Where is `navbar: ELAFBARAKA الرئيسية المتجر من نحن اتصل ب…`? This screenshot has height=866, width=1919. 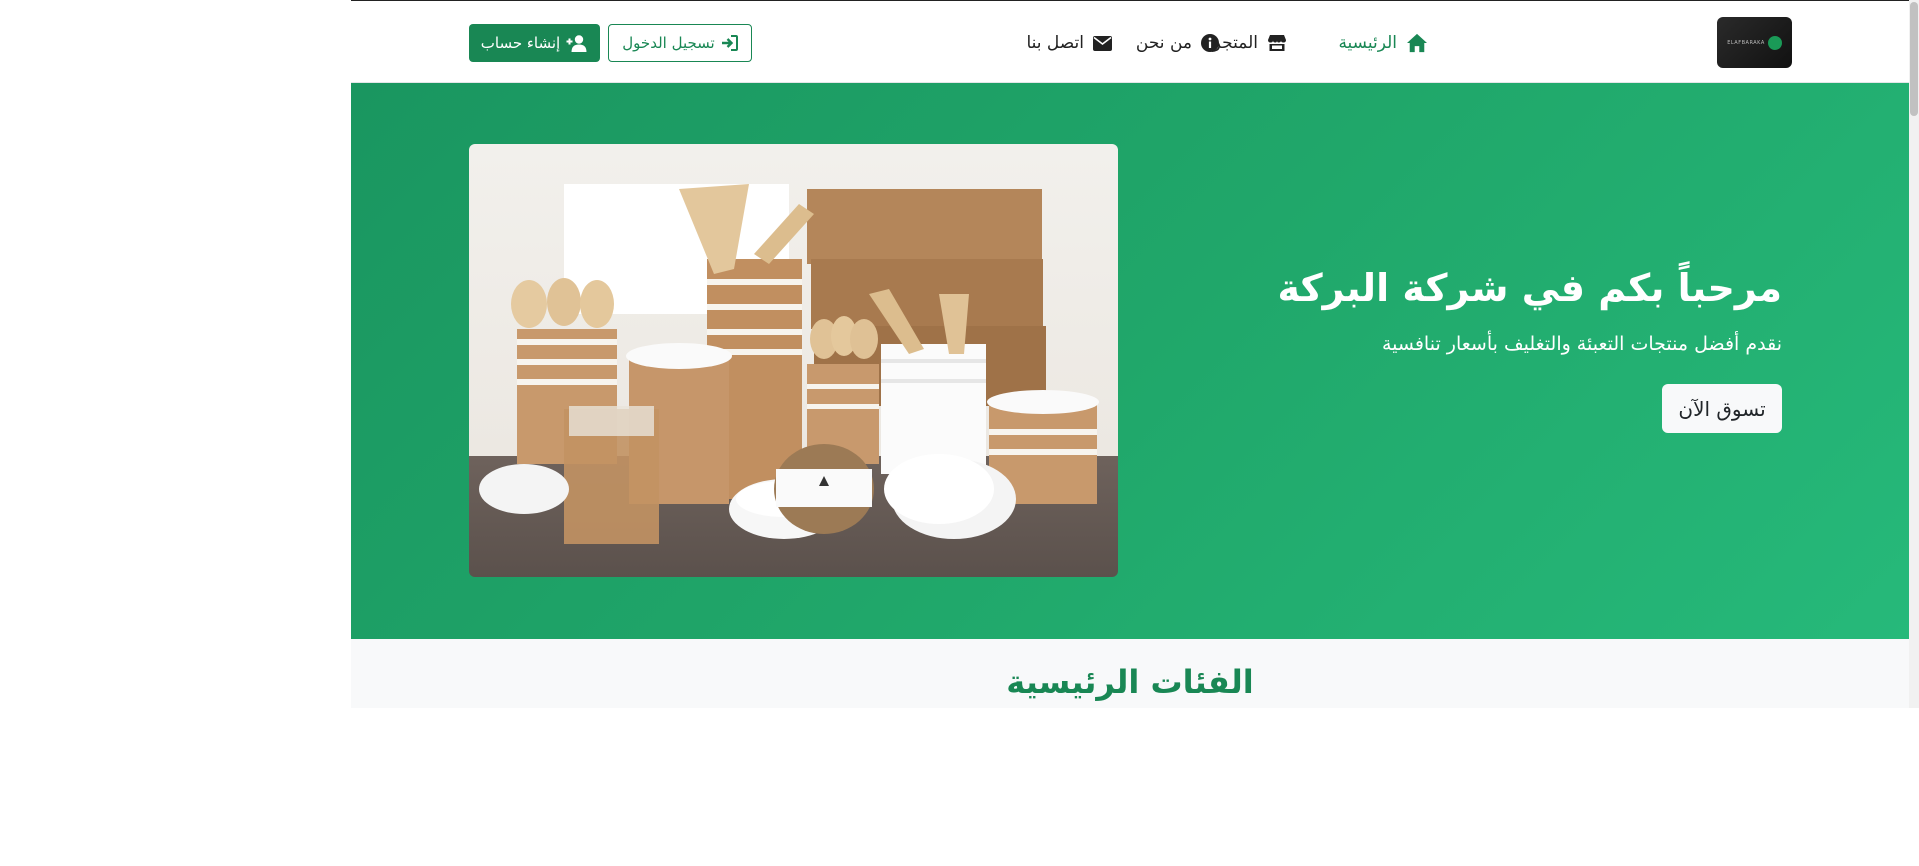
navbar: ELAFBARAKA الرئيسية المتجر من نحن اتصل ب… is located at coordinates (1130, 41).